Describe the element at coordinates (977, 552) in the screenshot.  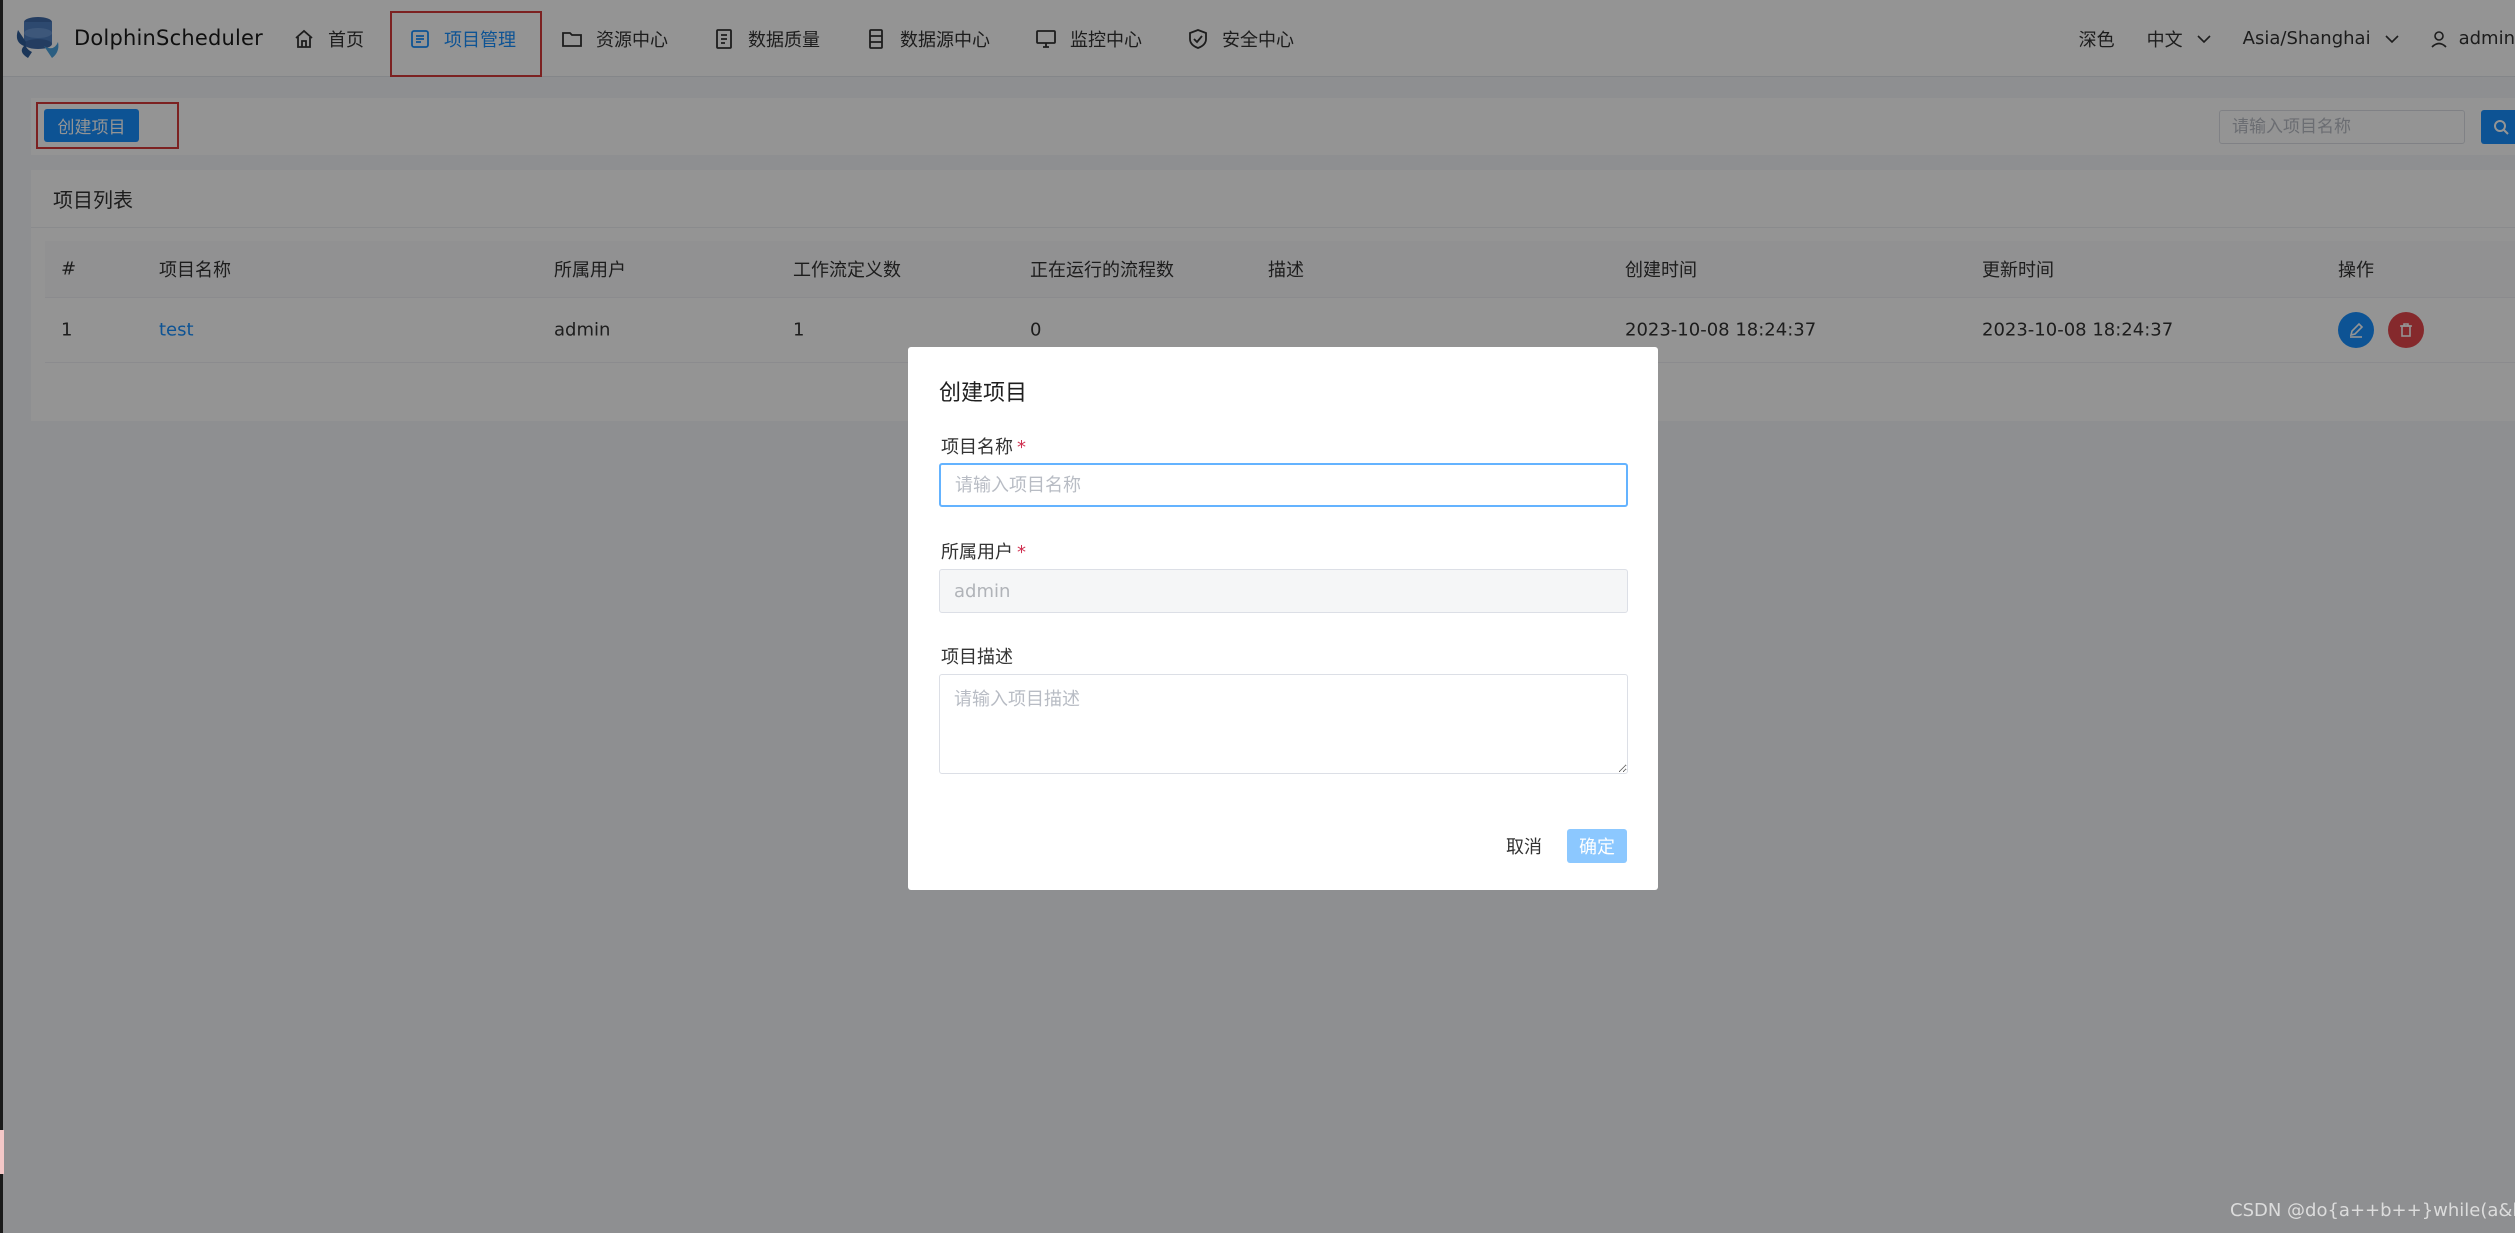
I see `owner-user-label-text: 所属用户` at that location.